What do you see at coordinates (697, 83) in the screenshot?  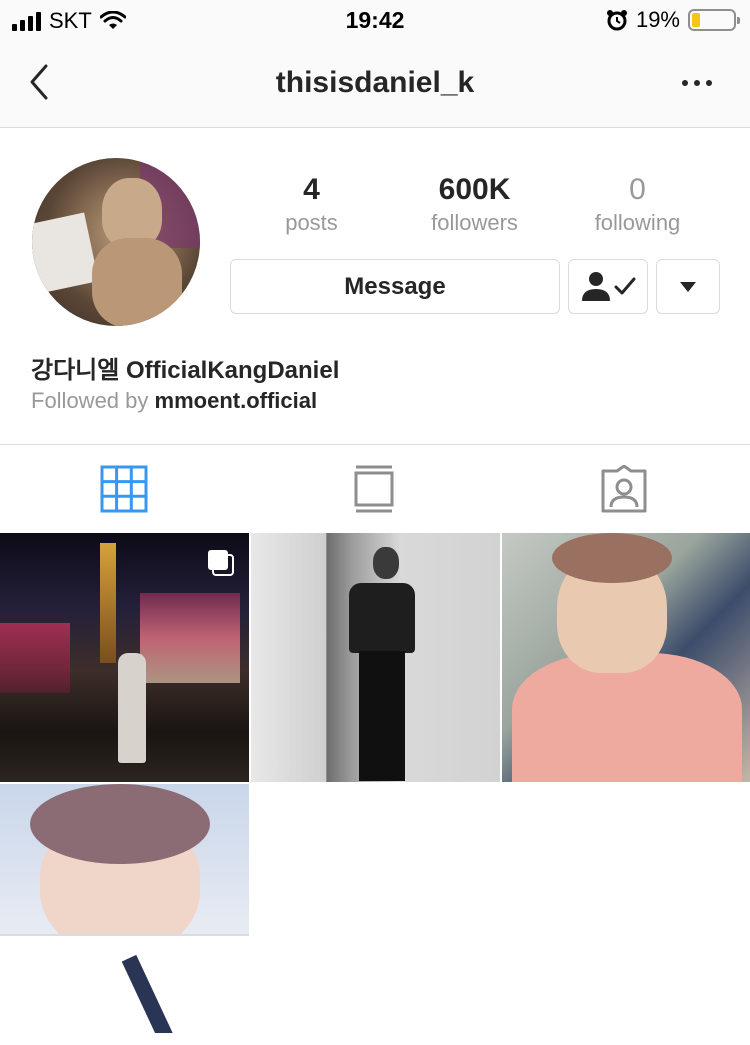 I see `more-horizontal-icon` at bounding box center [697, 83].